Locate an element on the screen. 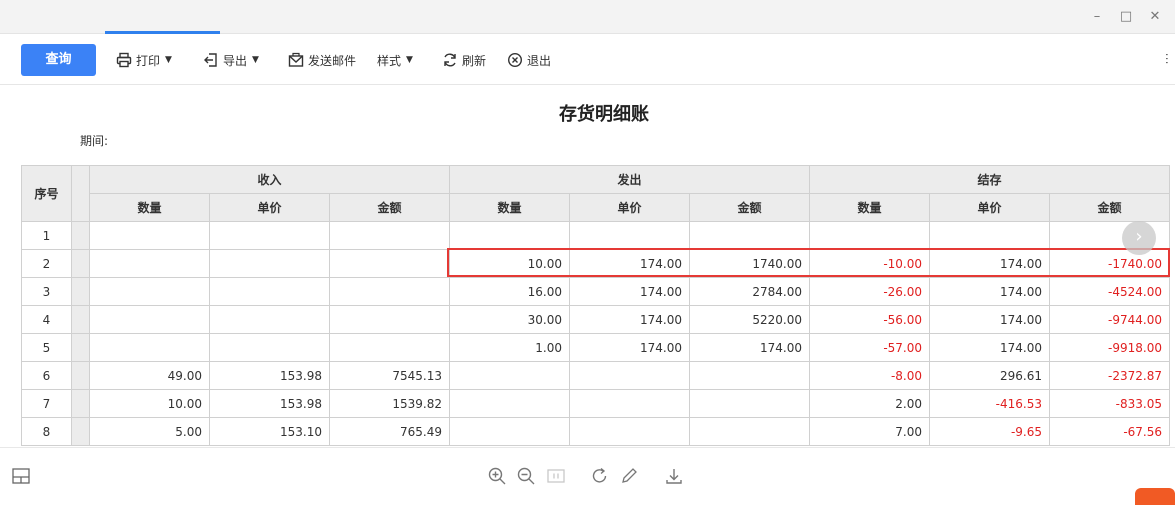  table-row: 1 is located at coordinates (595, 235).